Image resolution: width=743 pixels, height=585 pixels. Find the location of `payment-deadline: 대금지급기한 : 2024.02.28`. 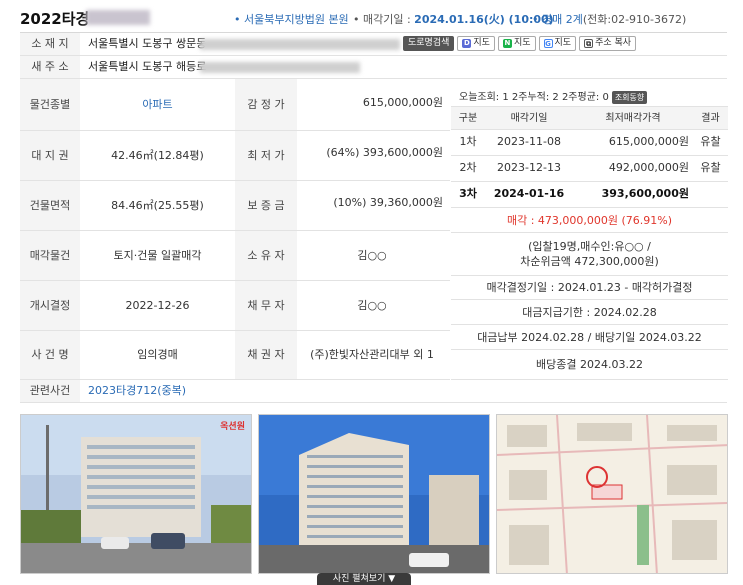

payment-deadline: 대금지급기한 : 2024.02.28 is located at coordinates (589, 312).